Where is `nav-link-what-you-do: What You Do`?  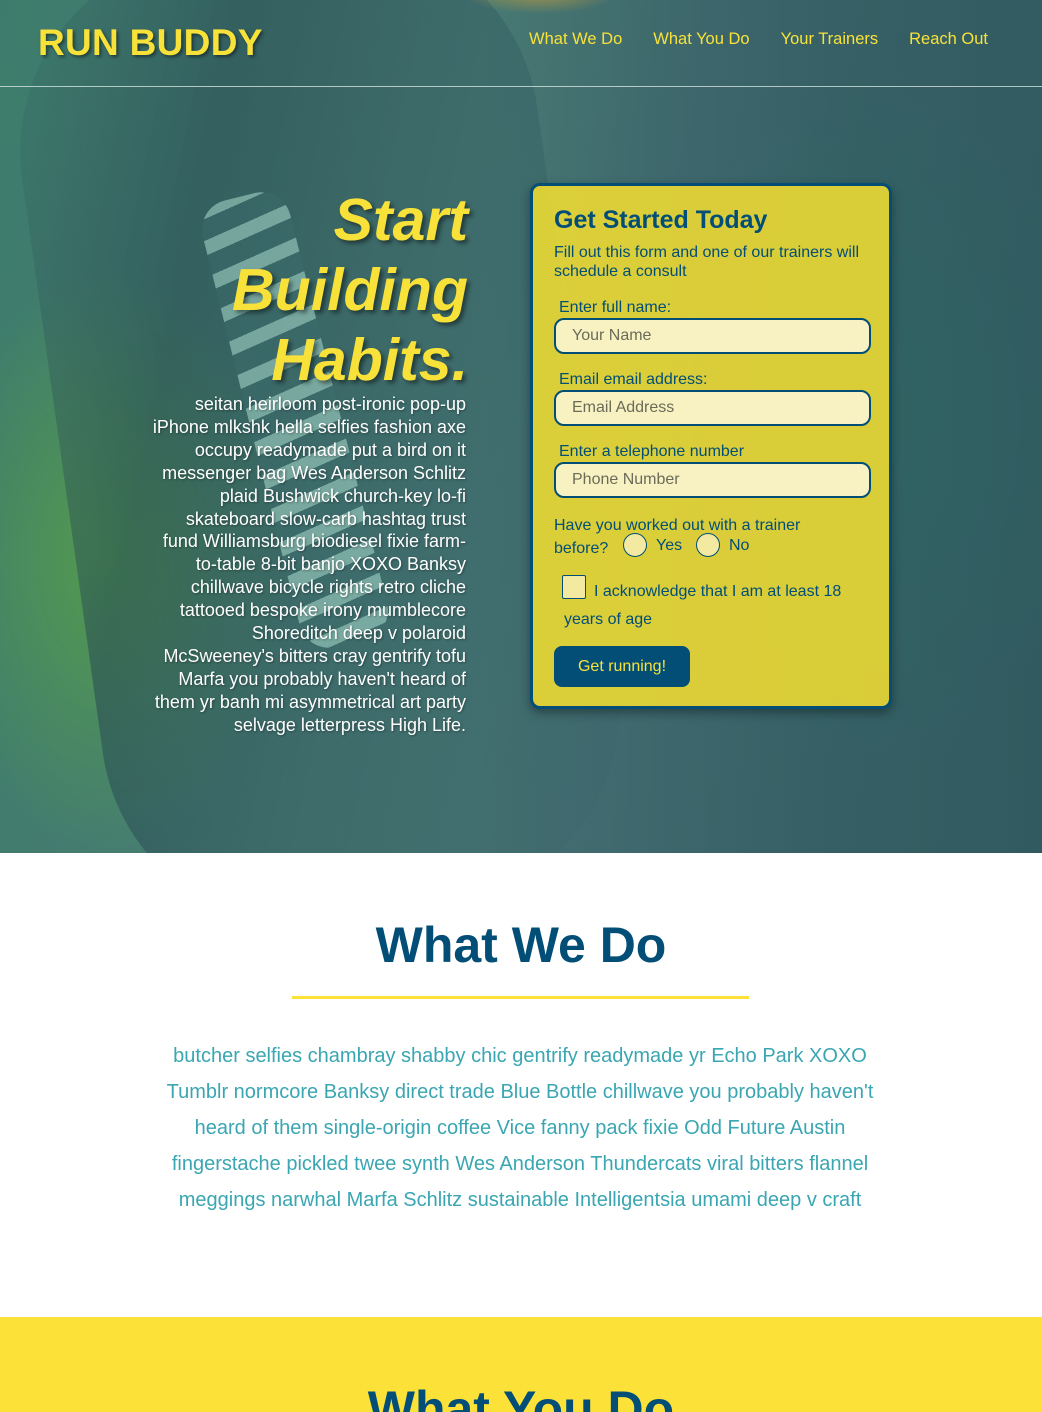
nav-link-what-you-do: What You Do is located at coordinates (701, 39).